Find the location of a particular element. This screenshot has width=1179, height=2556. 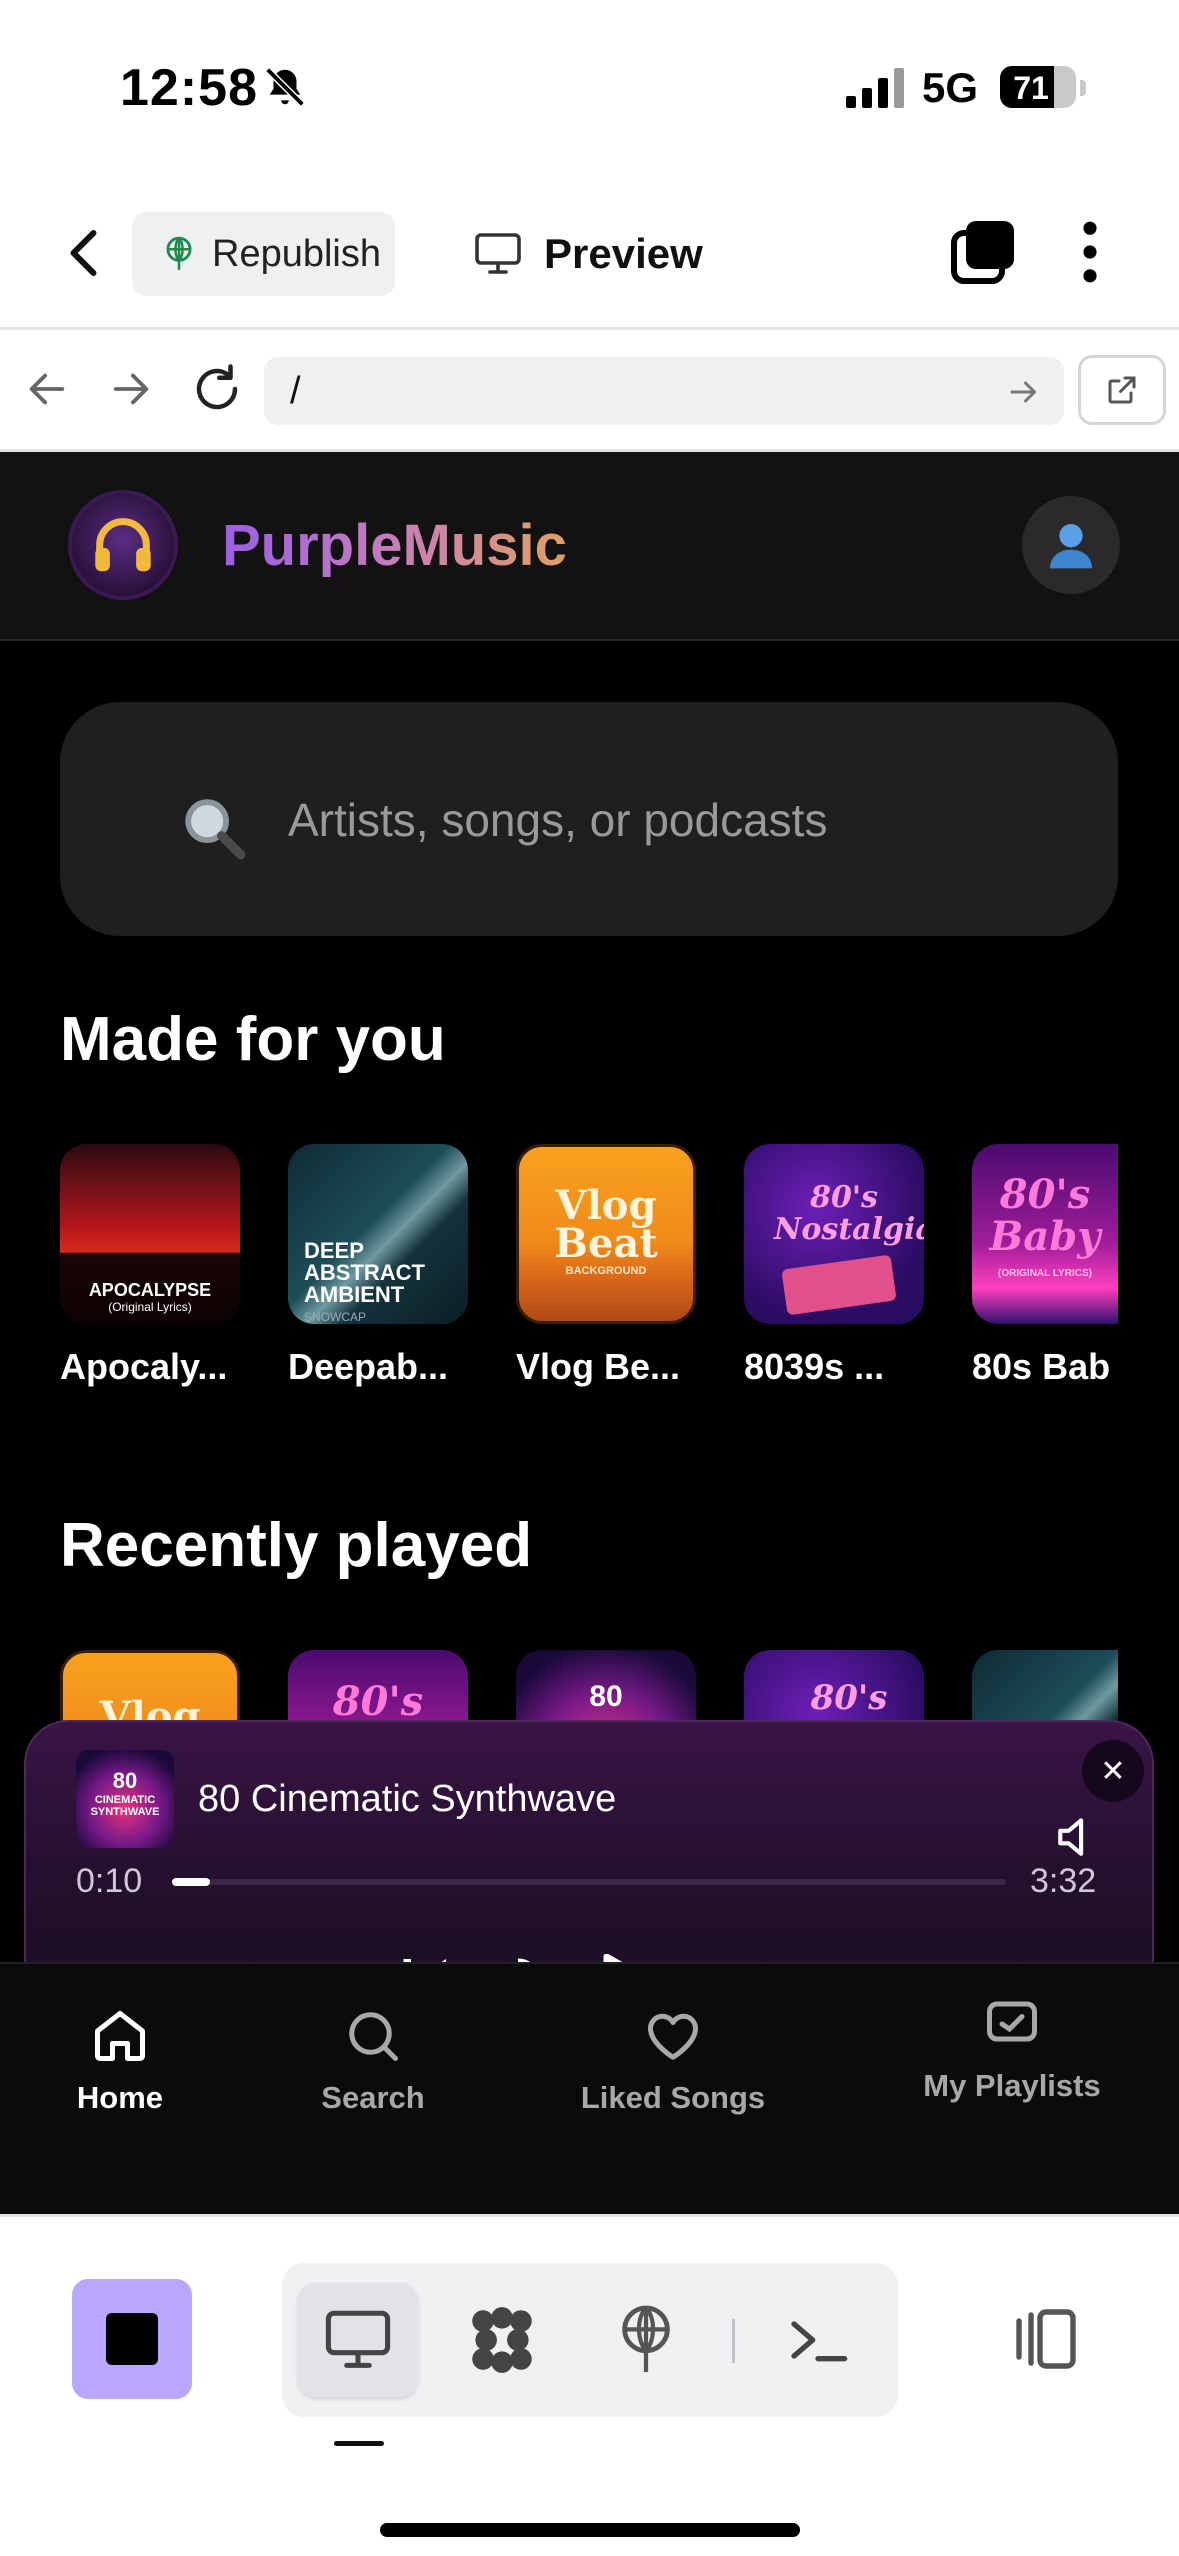

republish-button: Republish is located at coordinates (263, 254).